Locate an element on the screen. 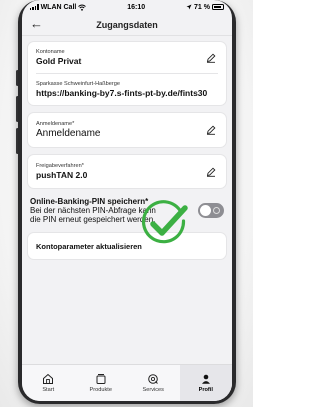 This screenshot has height=407, width=320. profile-icon is located at coordinates (205, 379).